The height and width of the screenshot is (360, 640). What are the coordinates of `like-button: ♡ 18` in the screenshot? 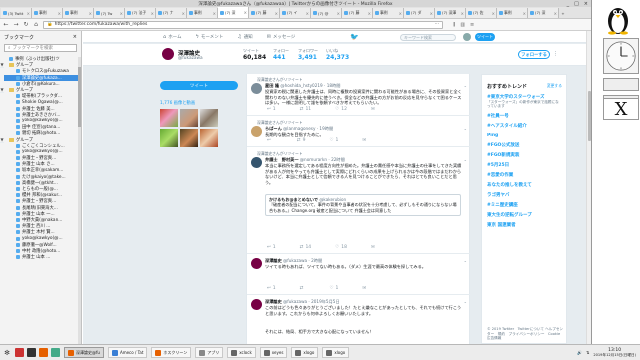 It's located at (341, 247).